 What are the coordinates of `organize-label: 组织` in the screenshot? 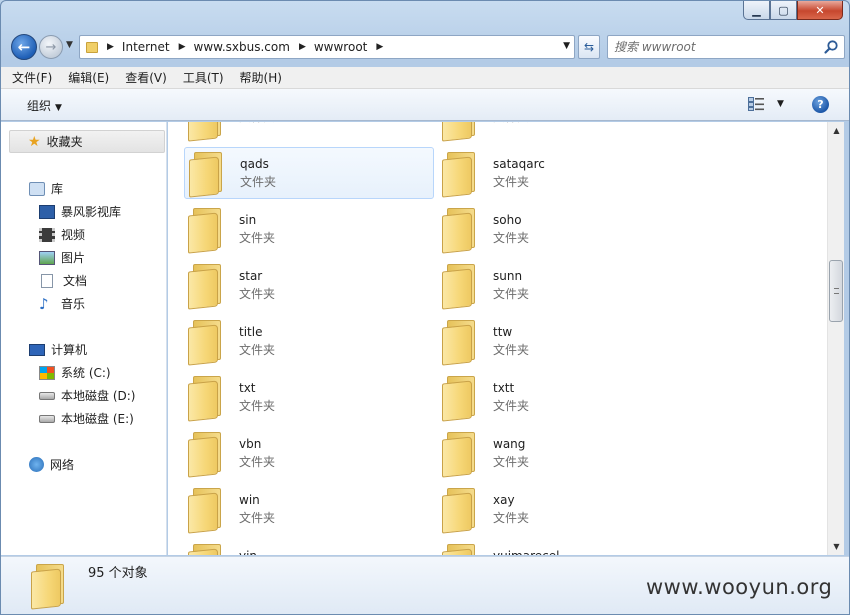 It's located at (39, 106).